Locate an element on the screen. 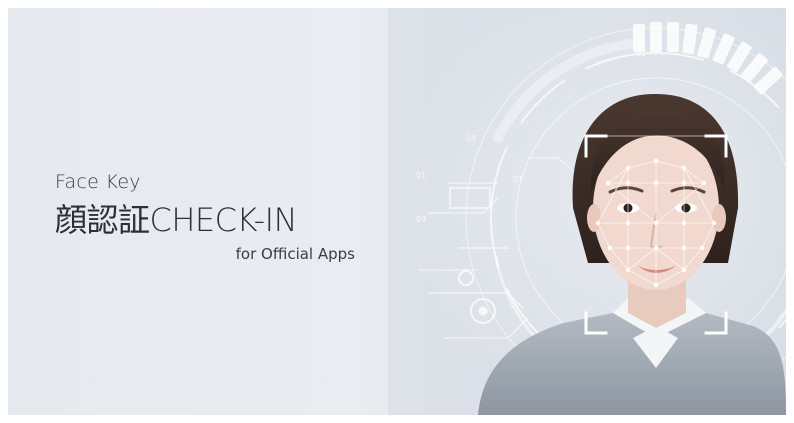 The image size is (794, 423). product-subtitle: Face Key is located at coordinates (98, 182).